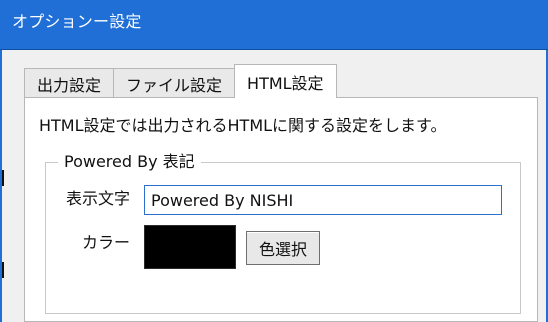 This screenshot has width=548, height=322. I want to click on color-pick-button: 色選択, so click(283, 248).